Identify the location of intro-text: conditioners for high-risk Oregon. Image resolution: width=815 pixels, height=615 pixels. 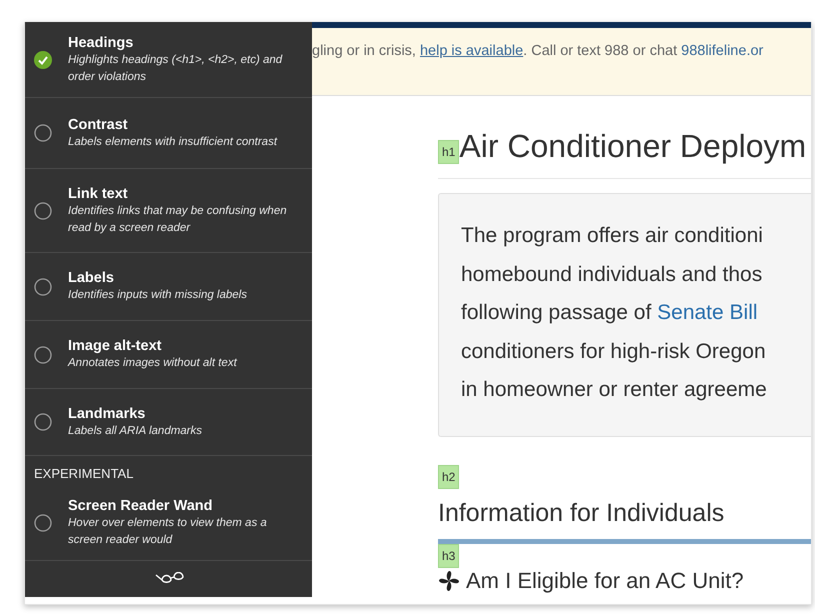
(614, 351).